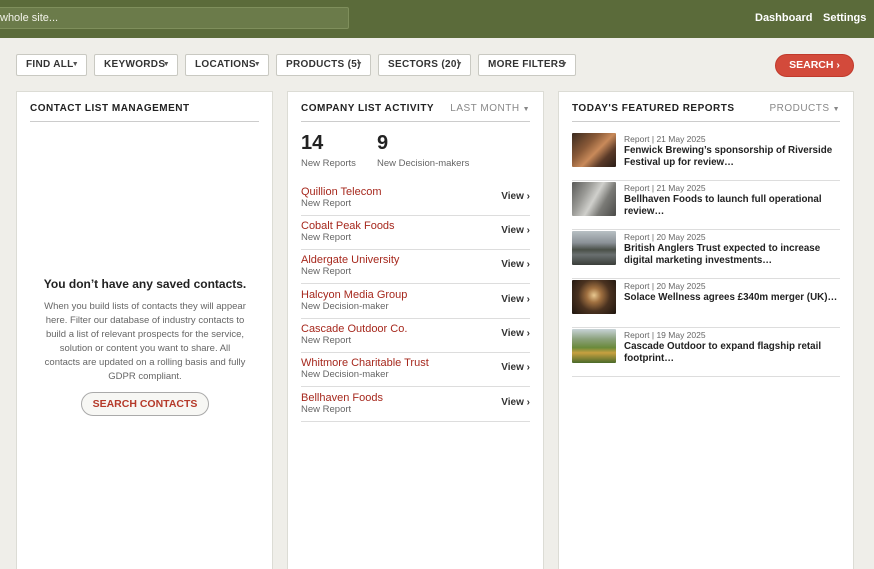 Image resolution: width=874 pixels, height=569 pixels. What do you see at coordinates (437, 19) in the screenshot?
I see `top-bar: whole site... Dashboard Settings` at bounding box center [437, 19].